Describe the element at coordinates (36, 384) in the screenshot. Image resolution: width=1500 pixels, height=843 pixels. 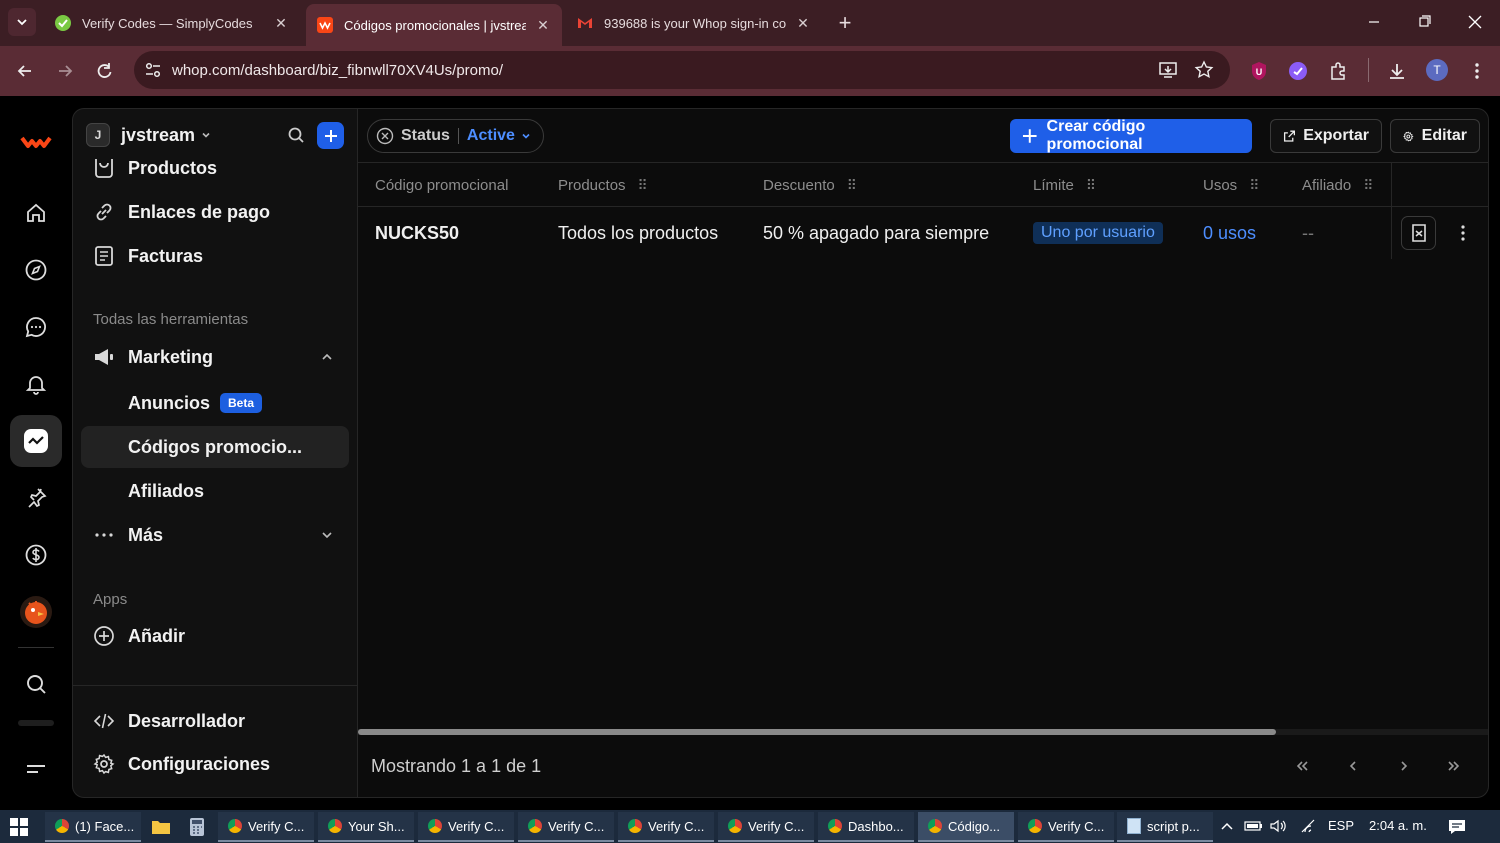
I see `rail-notifications` at that location.